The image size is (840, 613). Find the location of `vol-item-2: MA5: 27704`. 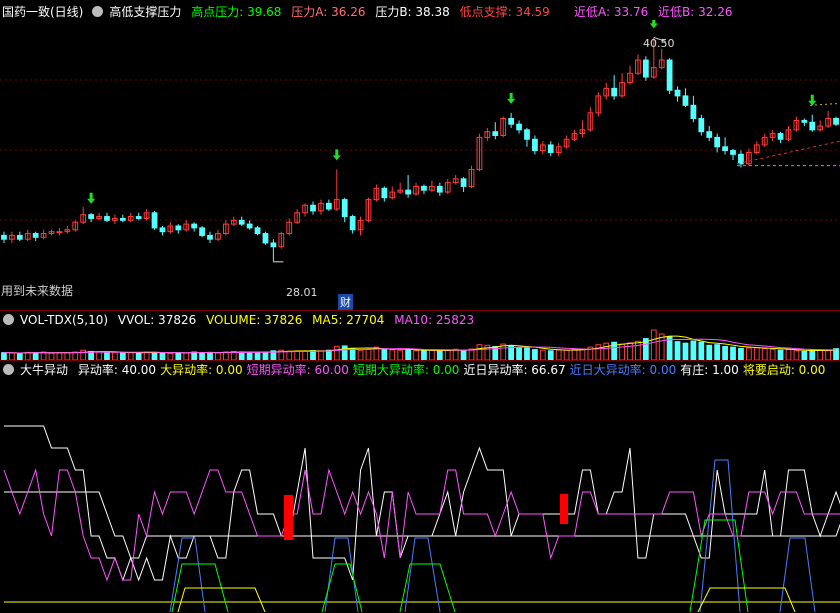

vol-item-2: MA5: 27704 is located at coordinates (348, 320).